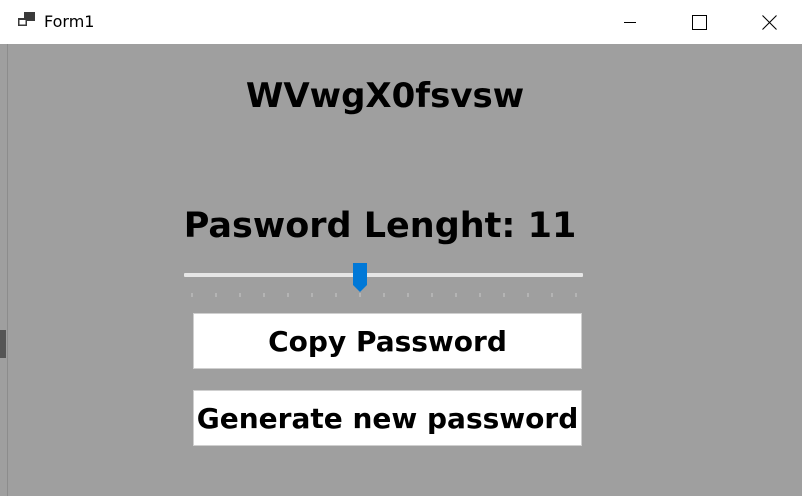  What do you see at coordinates (69, 21) in the screenshot?
I see `window-title: Form1` at bounding box center [69, 21].